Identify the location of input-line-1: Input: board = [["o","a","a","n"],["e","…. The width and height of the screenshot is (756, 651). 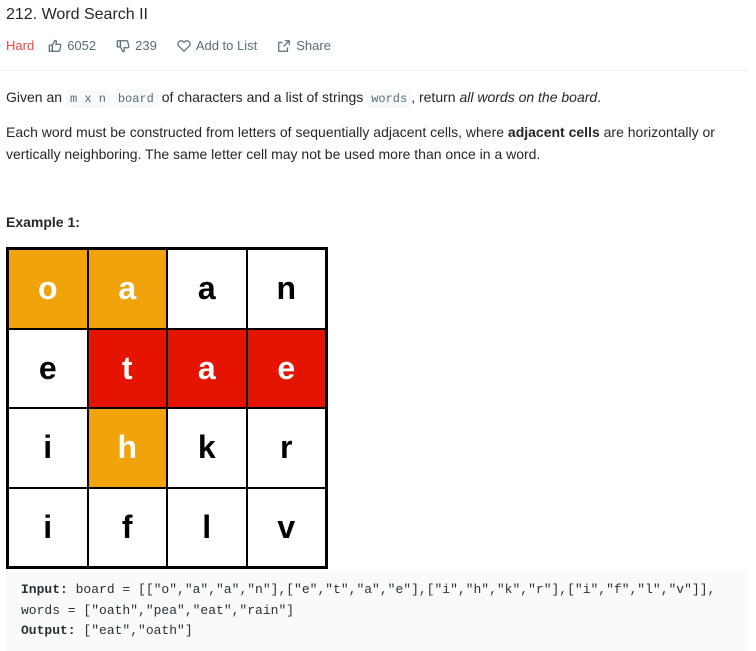
(377, 590).